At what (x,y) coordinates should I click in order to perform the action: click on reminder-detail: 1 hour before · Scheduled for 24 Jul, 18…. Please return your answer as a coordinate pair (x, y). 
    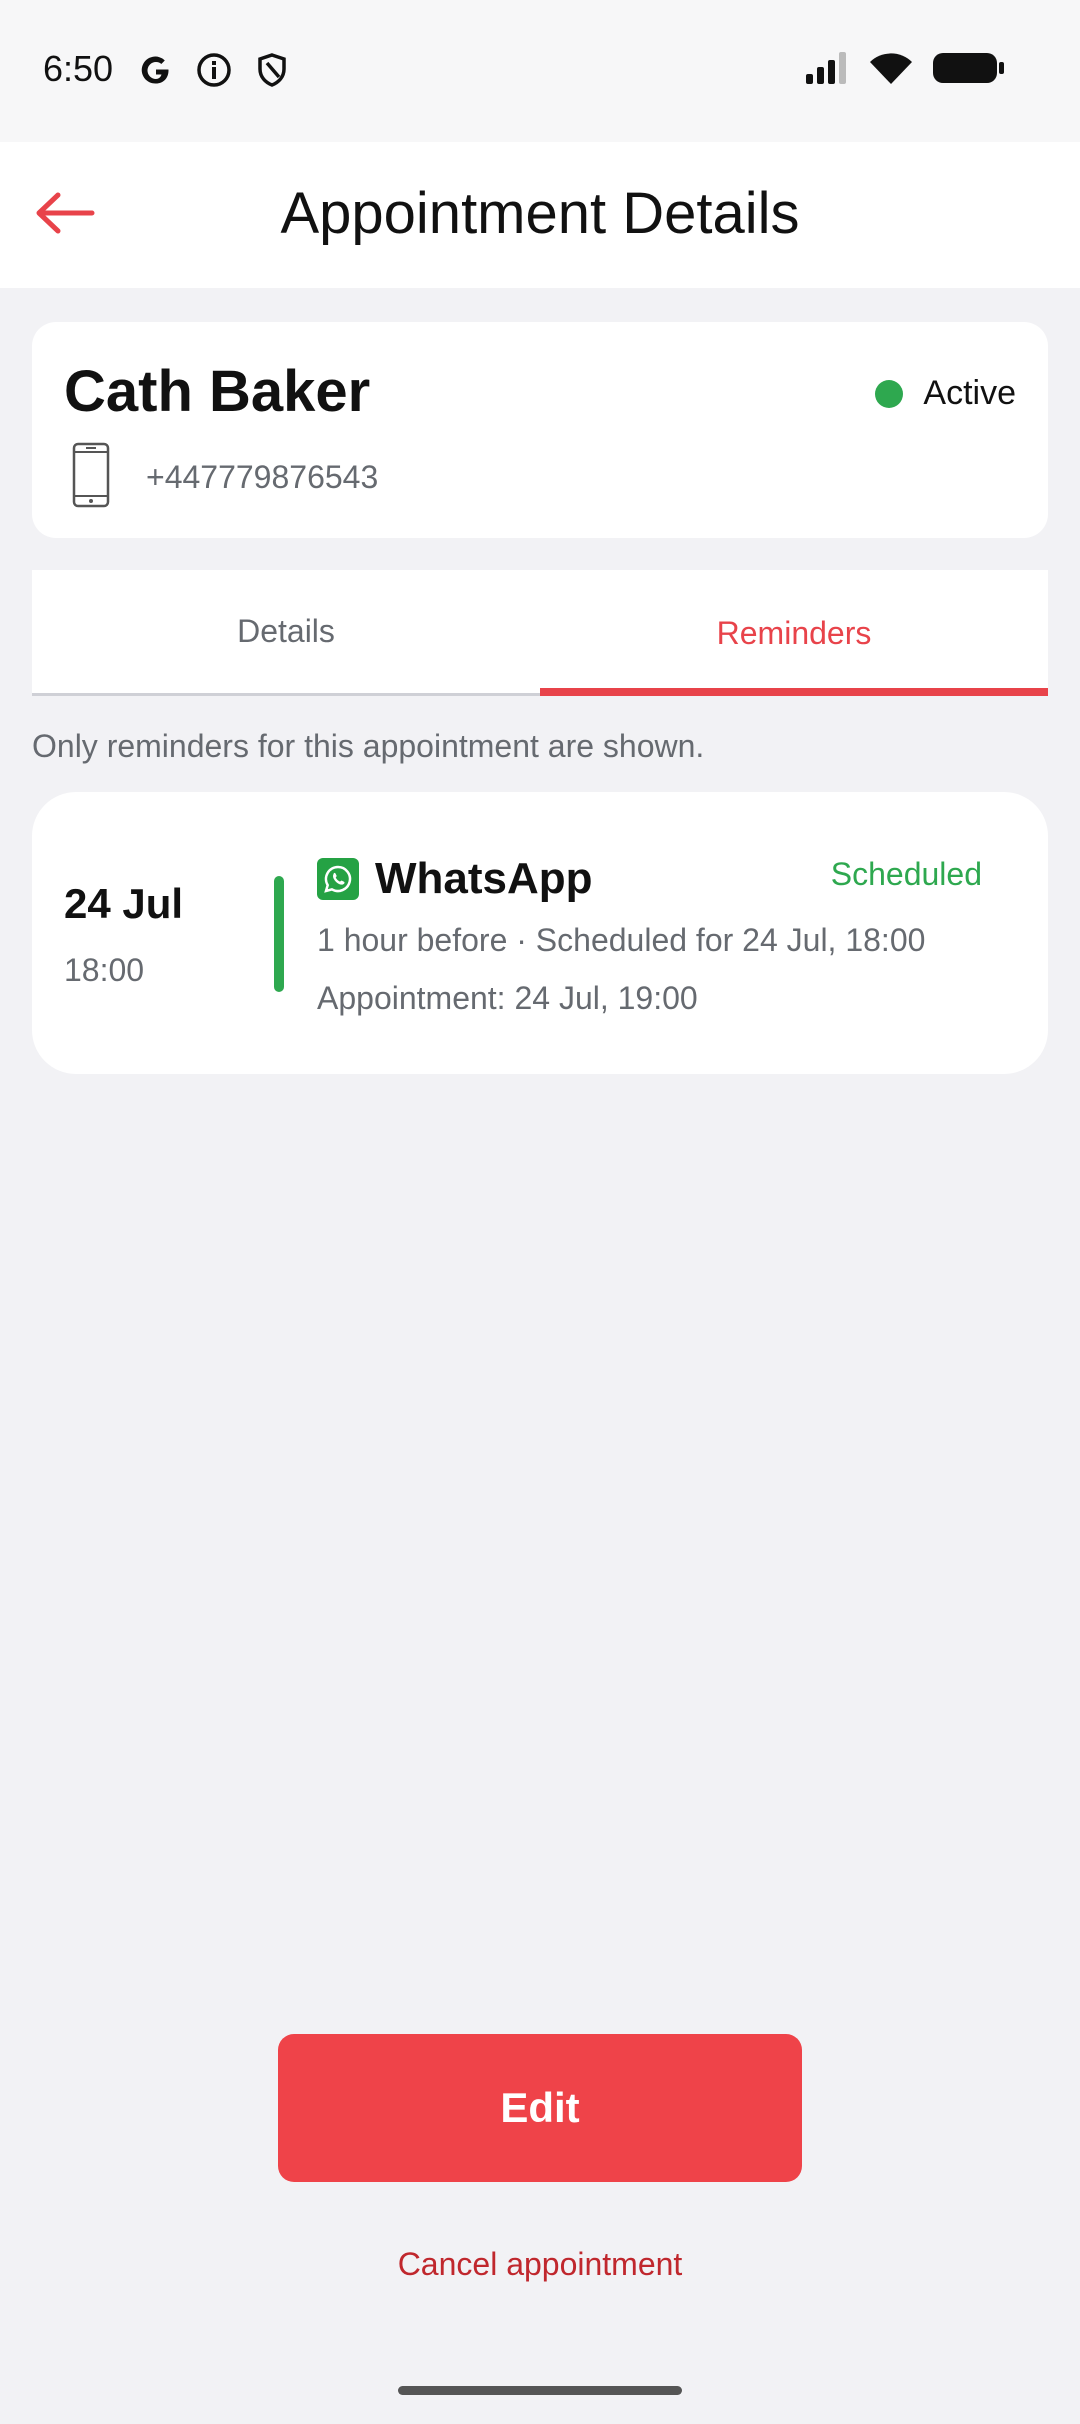
    Looking at the image, I should click on (621, 940).